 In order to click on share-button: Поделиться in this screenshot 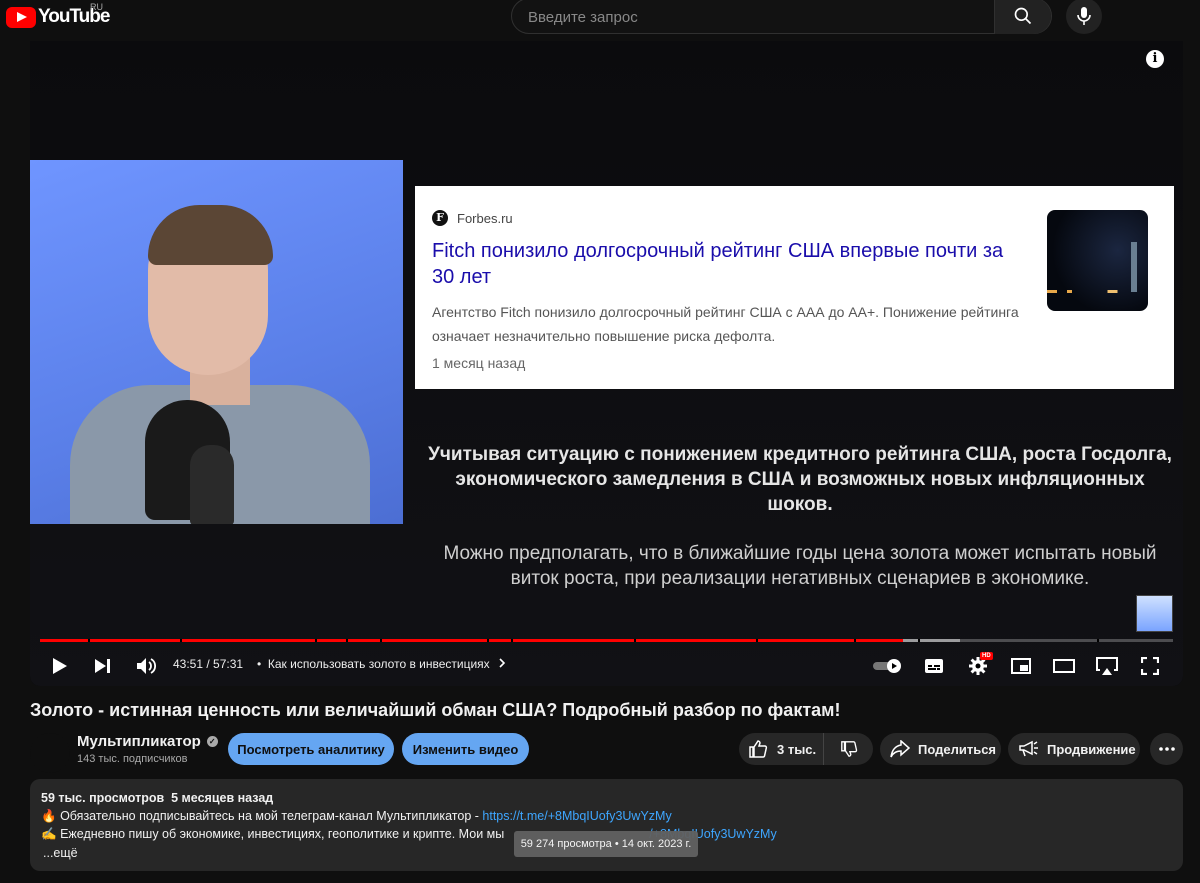, I will do `click(940, 749)`.